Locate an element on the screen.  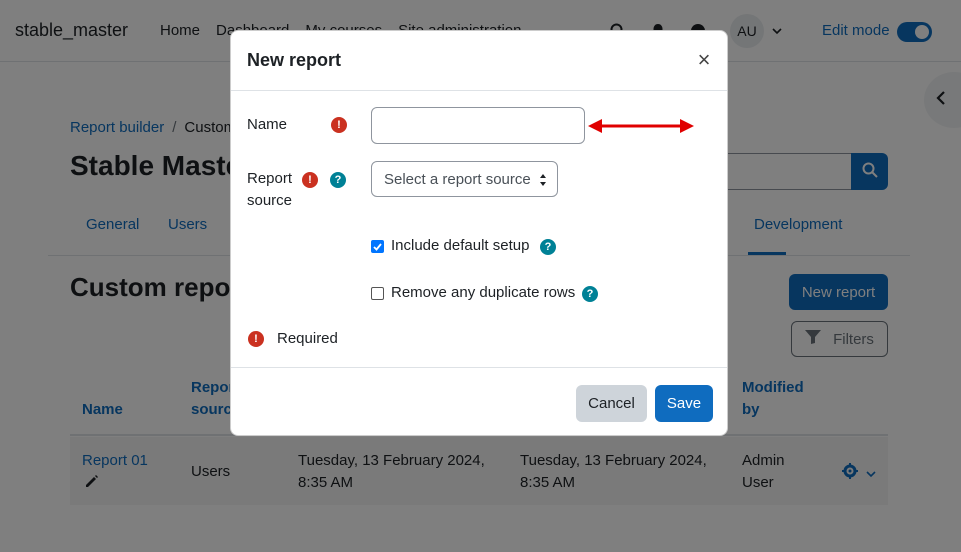
name-input is located at coordinates (478, 125).